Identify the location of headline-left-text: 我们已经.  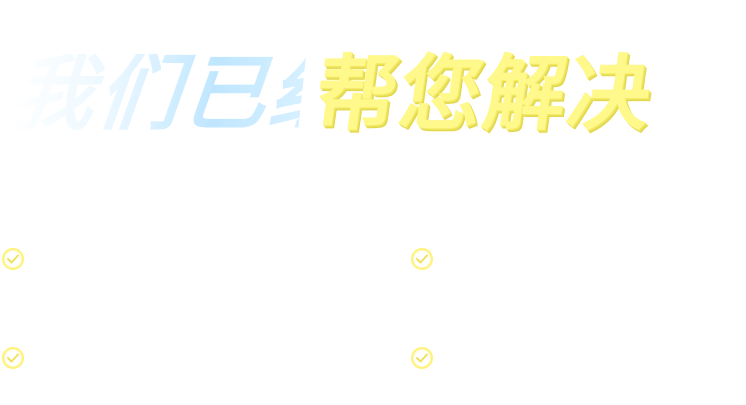
(157, 95).